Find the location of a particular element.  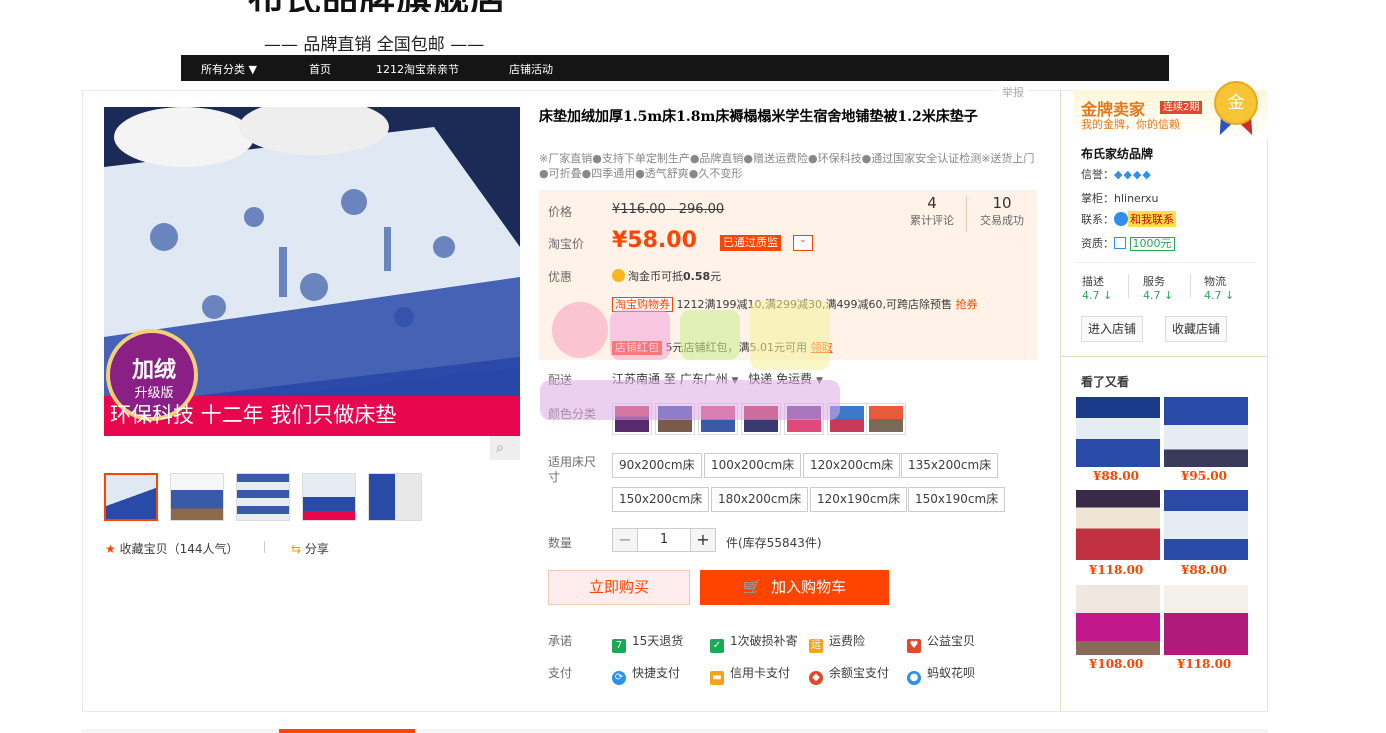

recommend-item-3-price: ¥118.00 is located at coordinates (1116, 570).